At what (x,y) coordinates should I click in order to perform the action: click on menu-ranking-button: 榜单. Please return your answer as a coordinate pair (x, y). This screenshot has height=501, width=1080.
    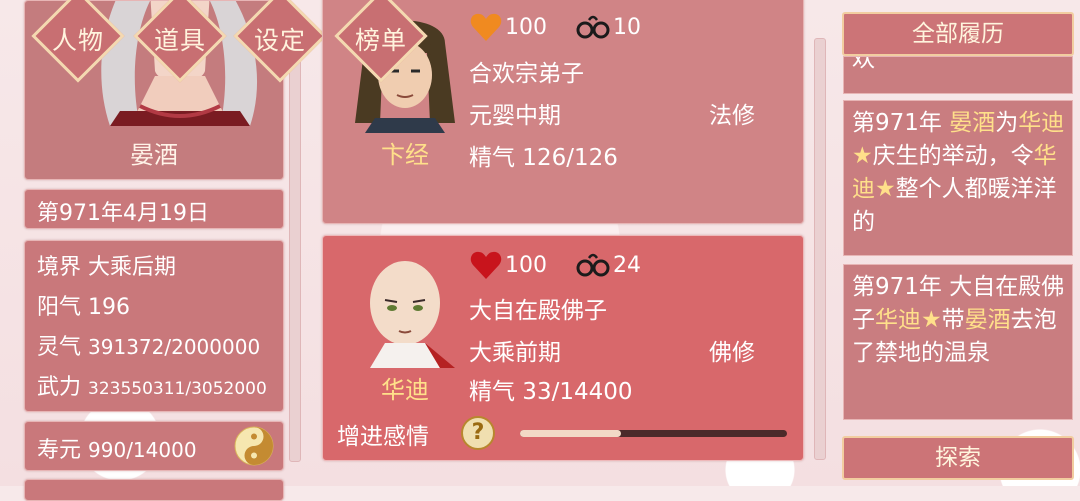
    Looking at the image, I should click on (381, 41).